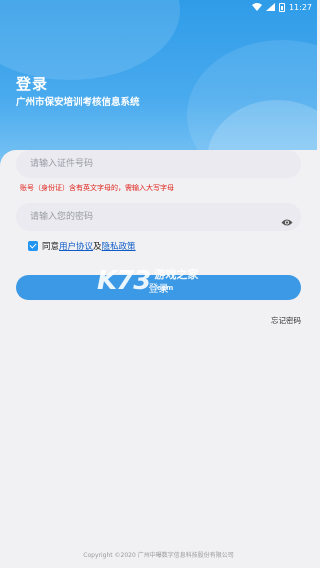  What do you see at coordinates (97, 188) in the screenshot?
I see `id-hint-text: 账号（身份证）含有英文字母的，需输入大写字母` at bounding box center [97, 188].